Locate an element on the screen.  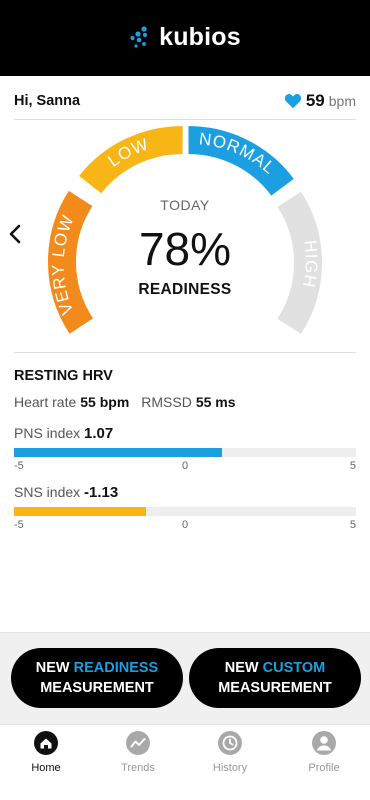
tab-home: Home is located at coordinates (46, 754).